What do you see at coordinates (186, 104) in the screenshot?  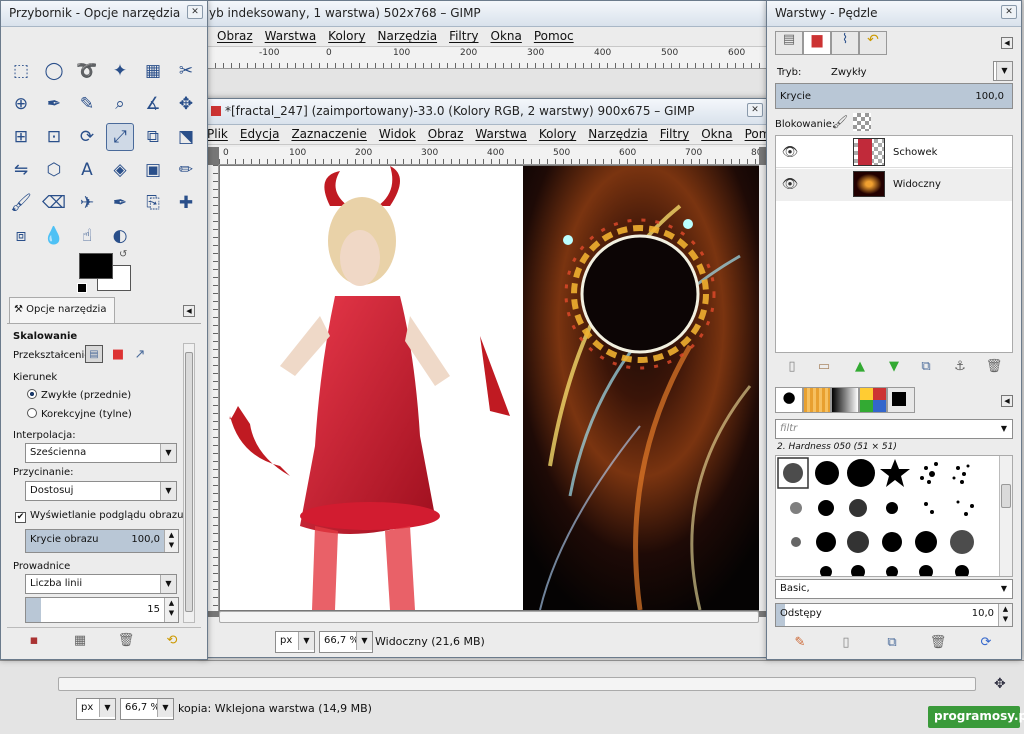 I see `move-tool-icon: ✥` at bounding box center [186, 104].